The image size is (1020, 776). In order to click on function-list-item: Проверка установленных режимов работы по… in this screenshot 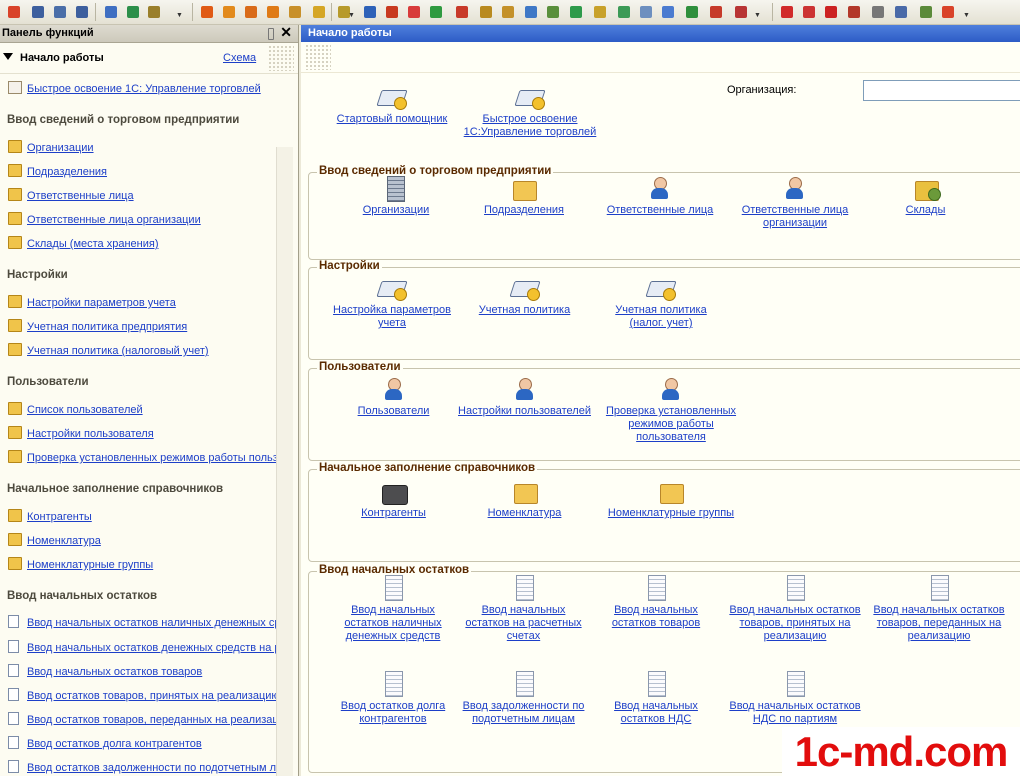, I will do `click(142, 457)`.